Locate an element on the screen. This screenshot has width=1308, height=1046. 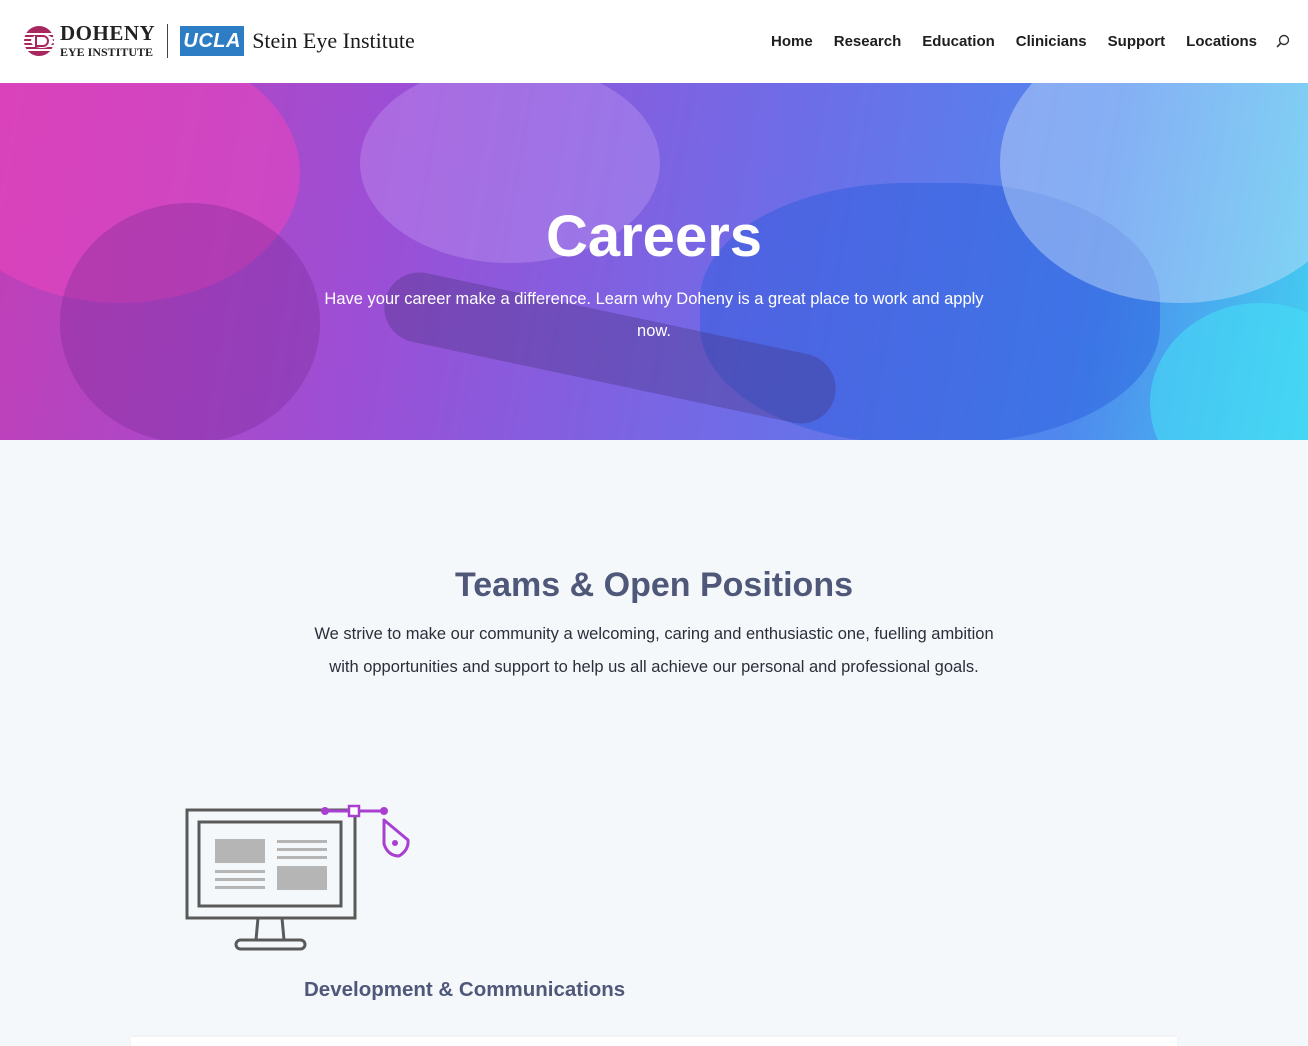
logo-divider is located at coordinates (168, 41).